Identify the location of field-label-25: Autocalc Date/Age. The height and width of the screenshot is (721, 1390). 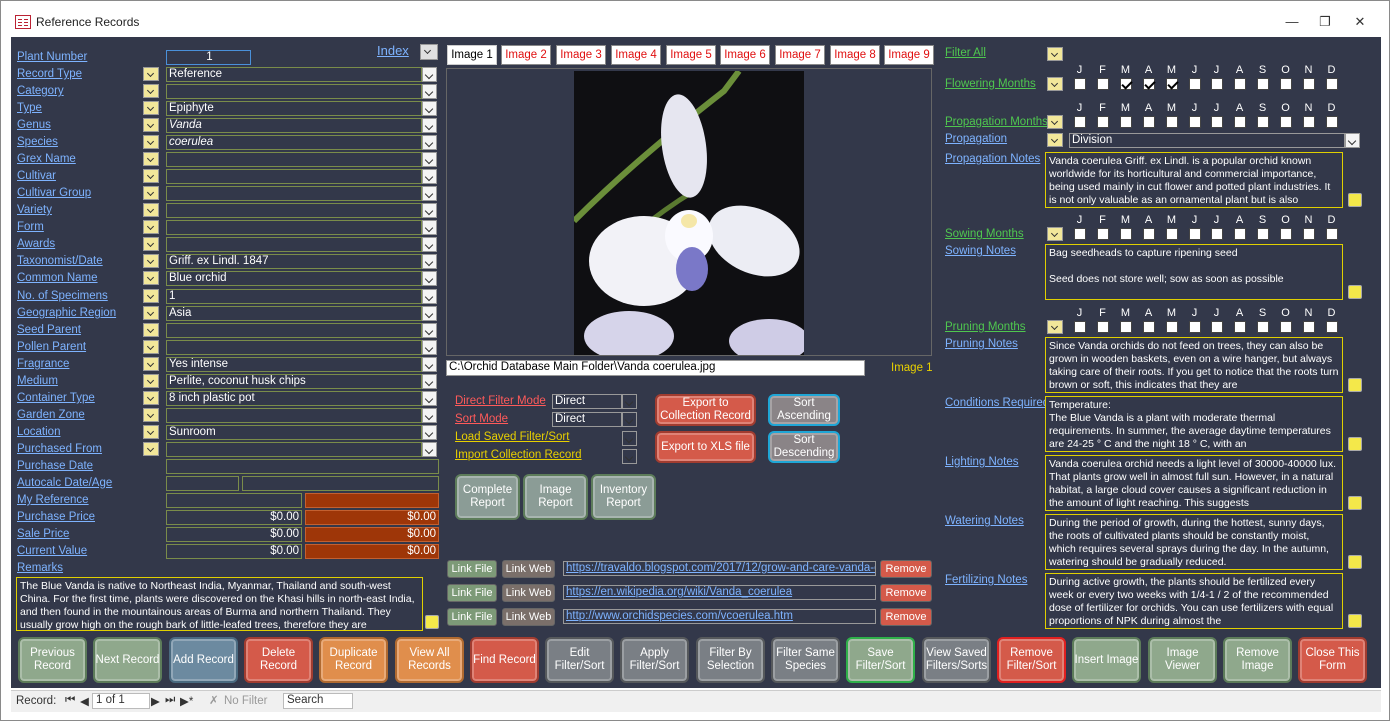
(64, 483).